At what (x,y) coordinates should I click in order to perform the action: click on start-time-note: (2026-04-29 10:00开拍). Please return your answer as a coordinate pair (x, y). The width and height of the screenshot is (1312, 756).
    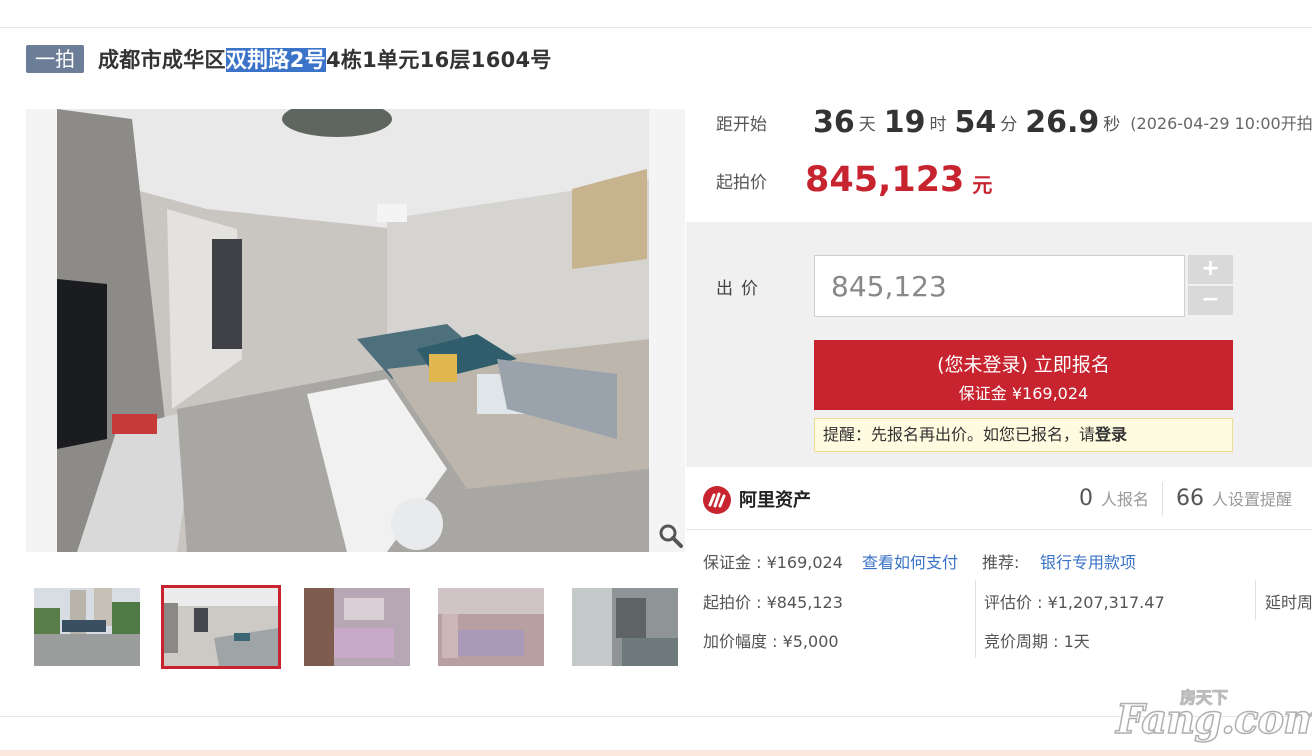
    Looking at the image, I should click on (1221, 123).